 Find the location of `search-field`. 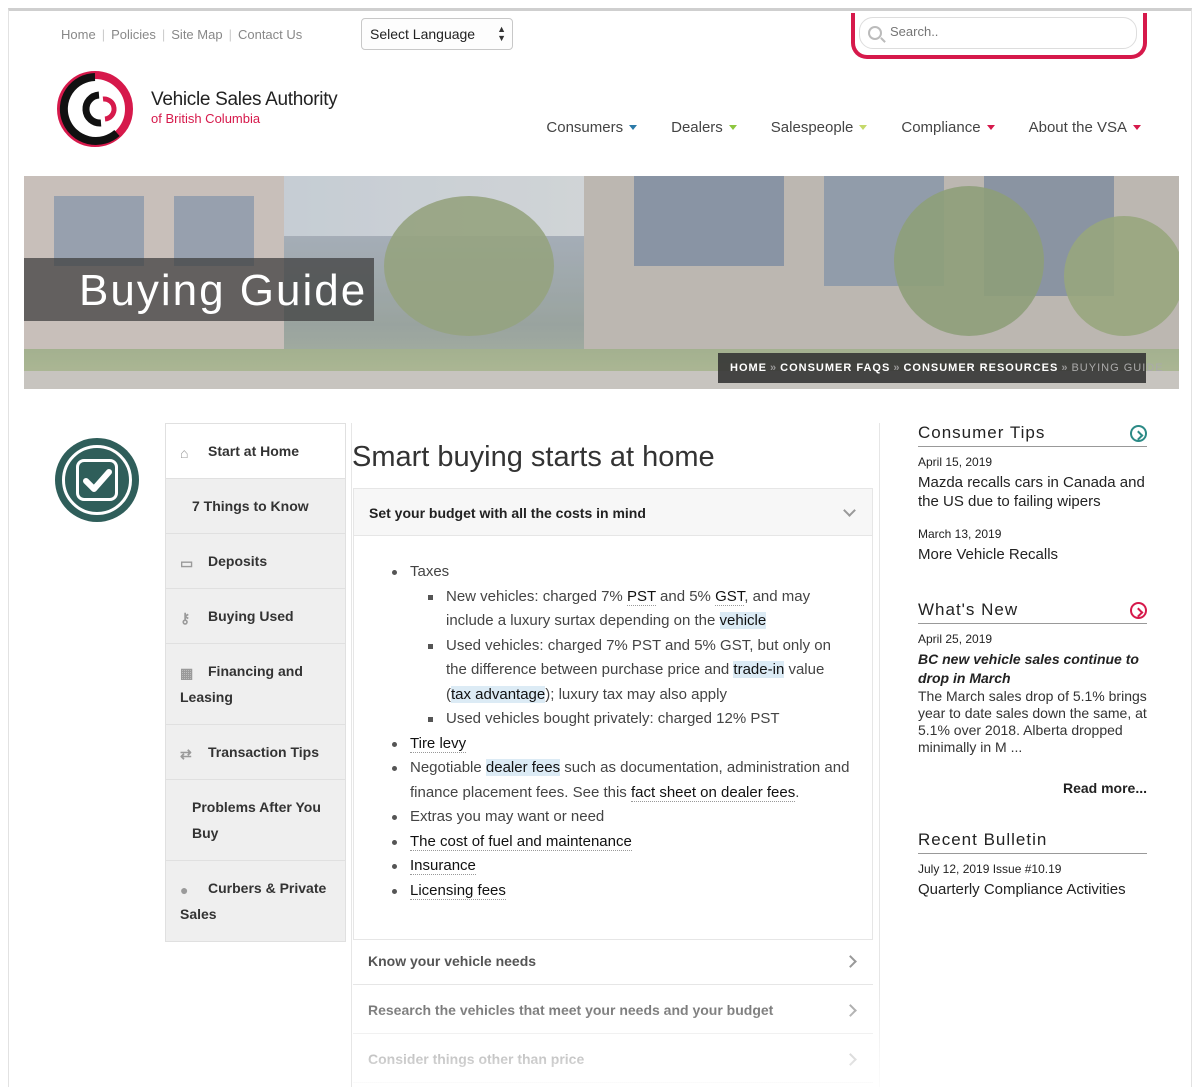

search-field is located at coordinates (998, 33).